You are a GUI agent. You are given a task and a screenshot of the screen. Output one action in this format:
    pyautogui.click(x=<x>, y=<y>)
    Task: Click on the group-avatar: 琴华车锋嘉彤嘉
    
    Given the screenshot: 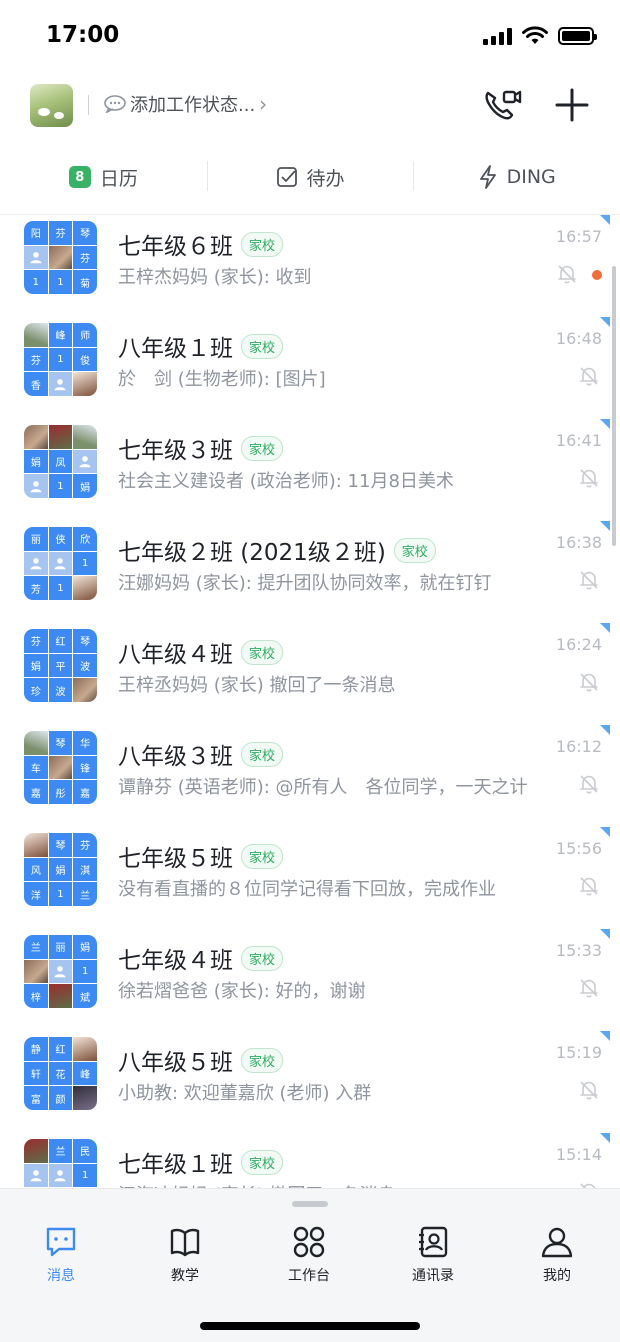 What is the action you would take?
    pyautogui.click(x=60, y=767)
    